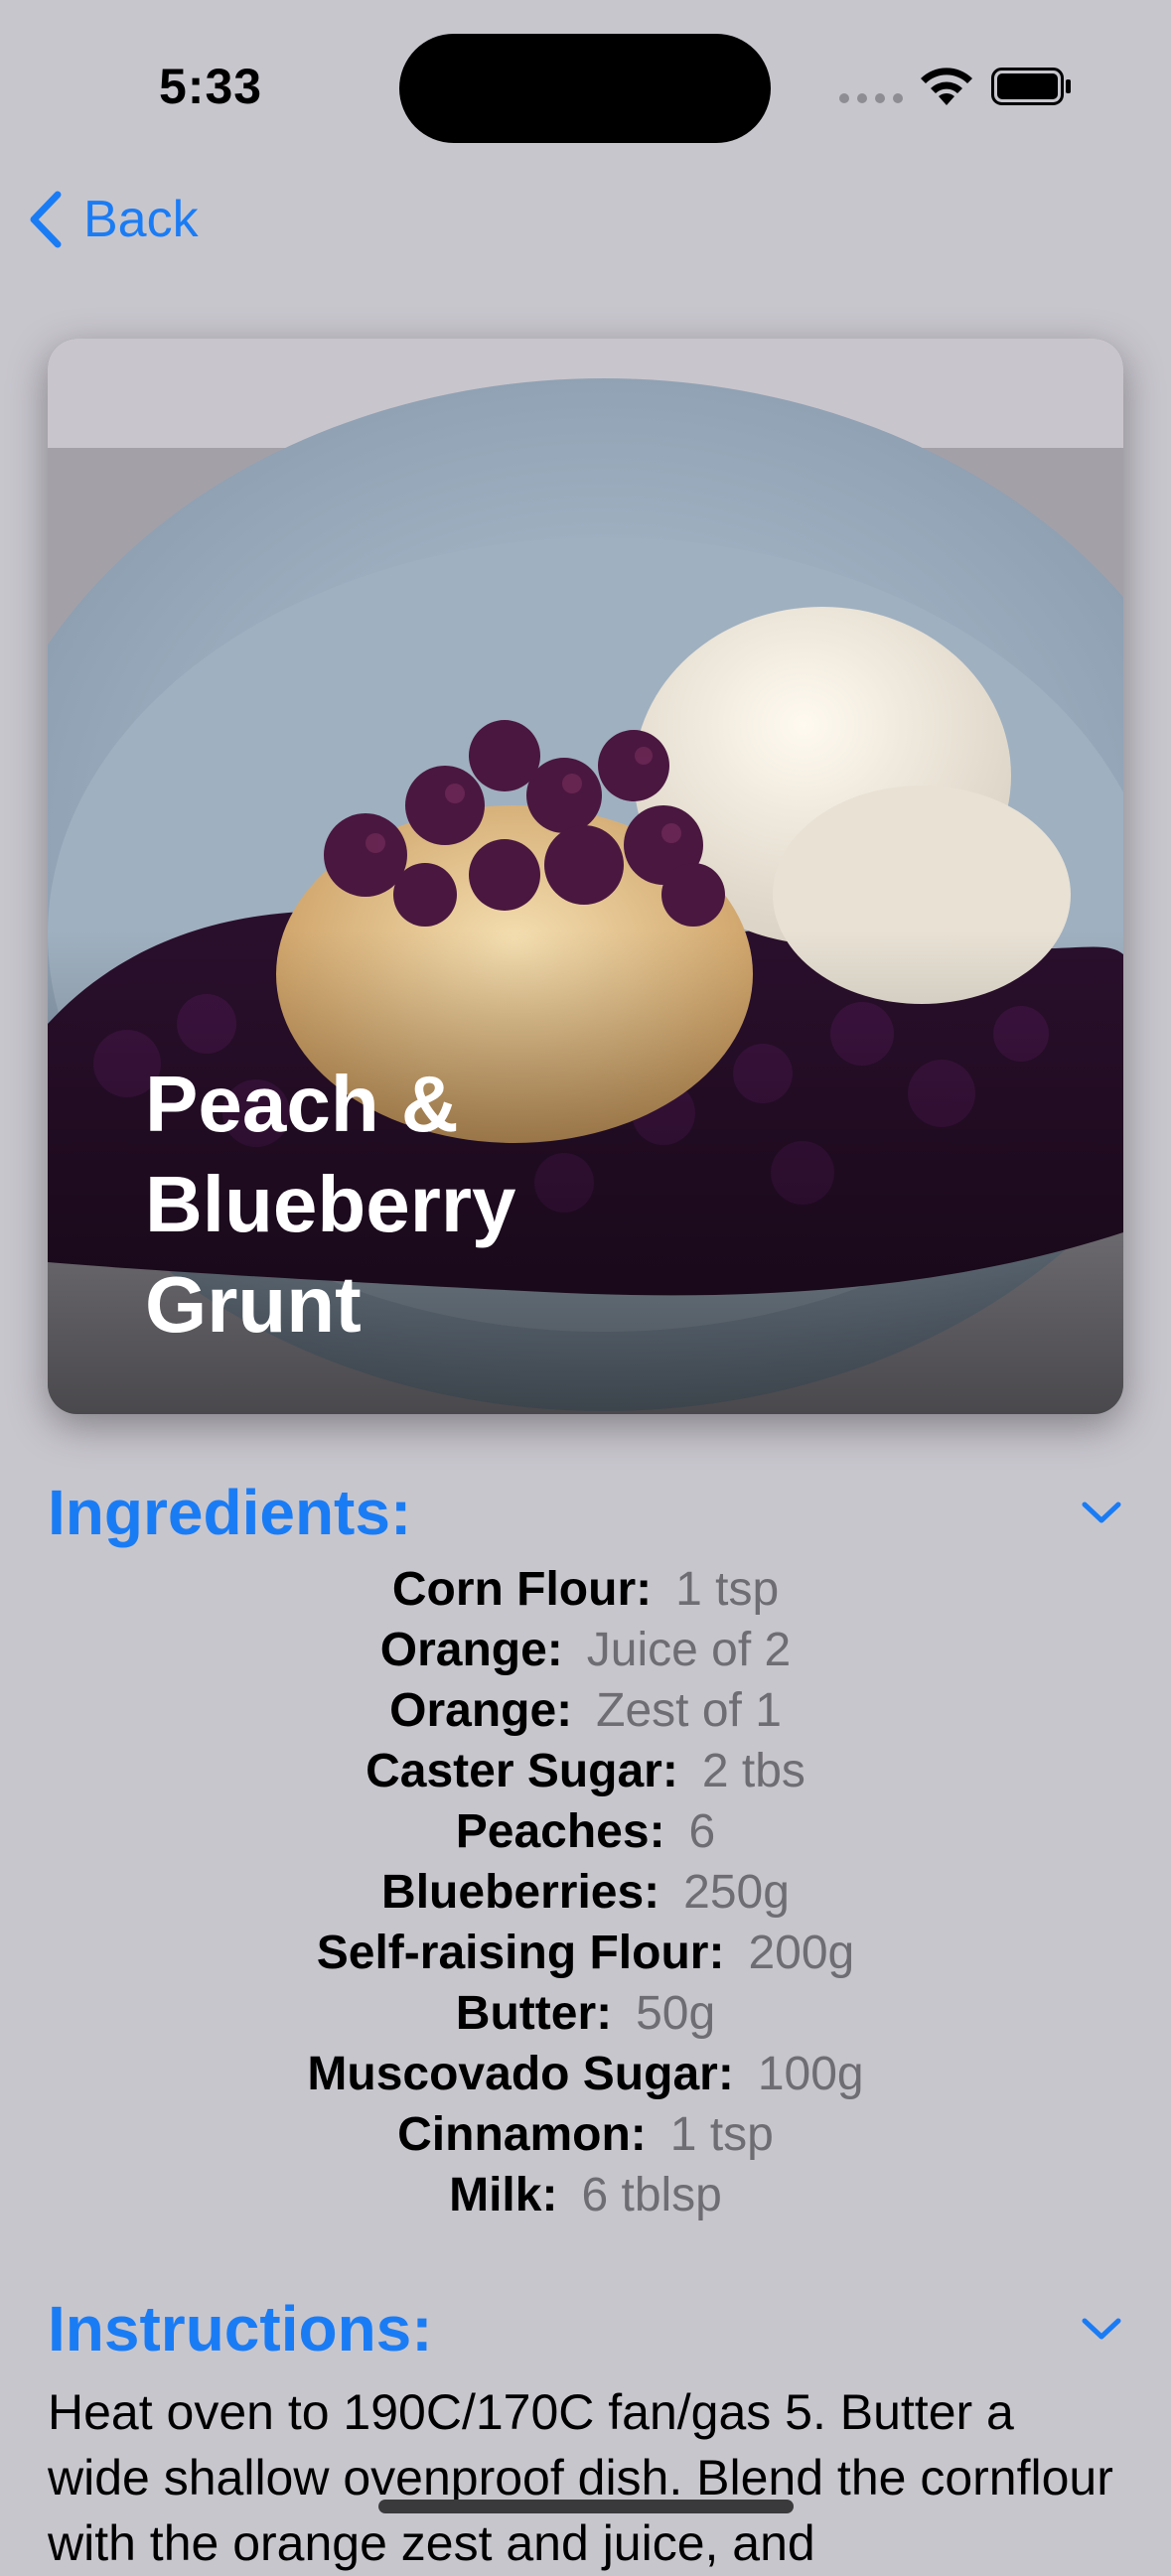  What do you see at coordinates (689, 1710) in the screenshot?
I see `ingredient-quantity: Zest of 1` at bounding box center [689, 1710].